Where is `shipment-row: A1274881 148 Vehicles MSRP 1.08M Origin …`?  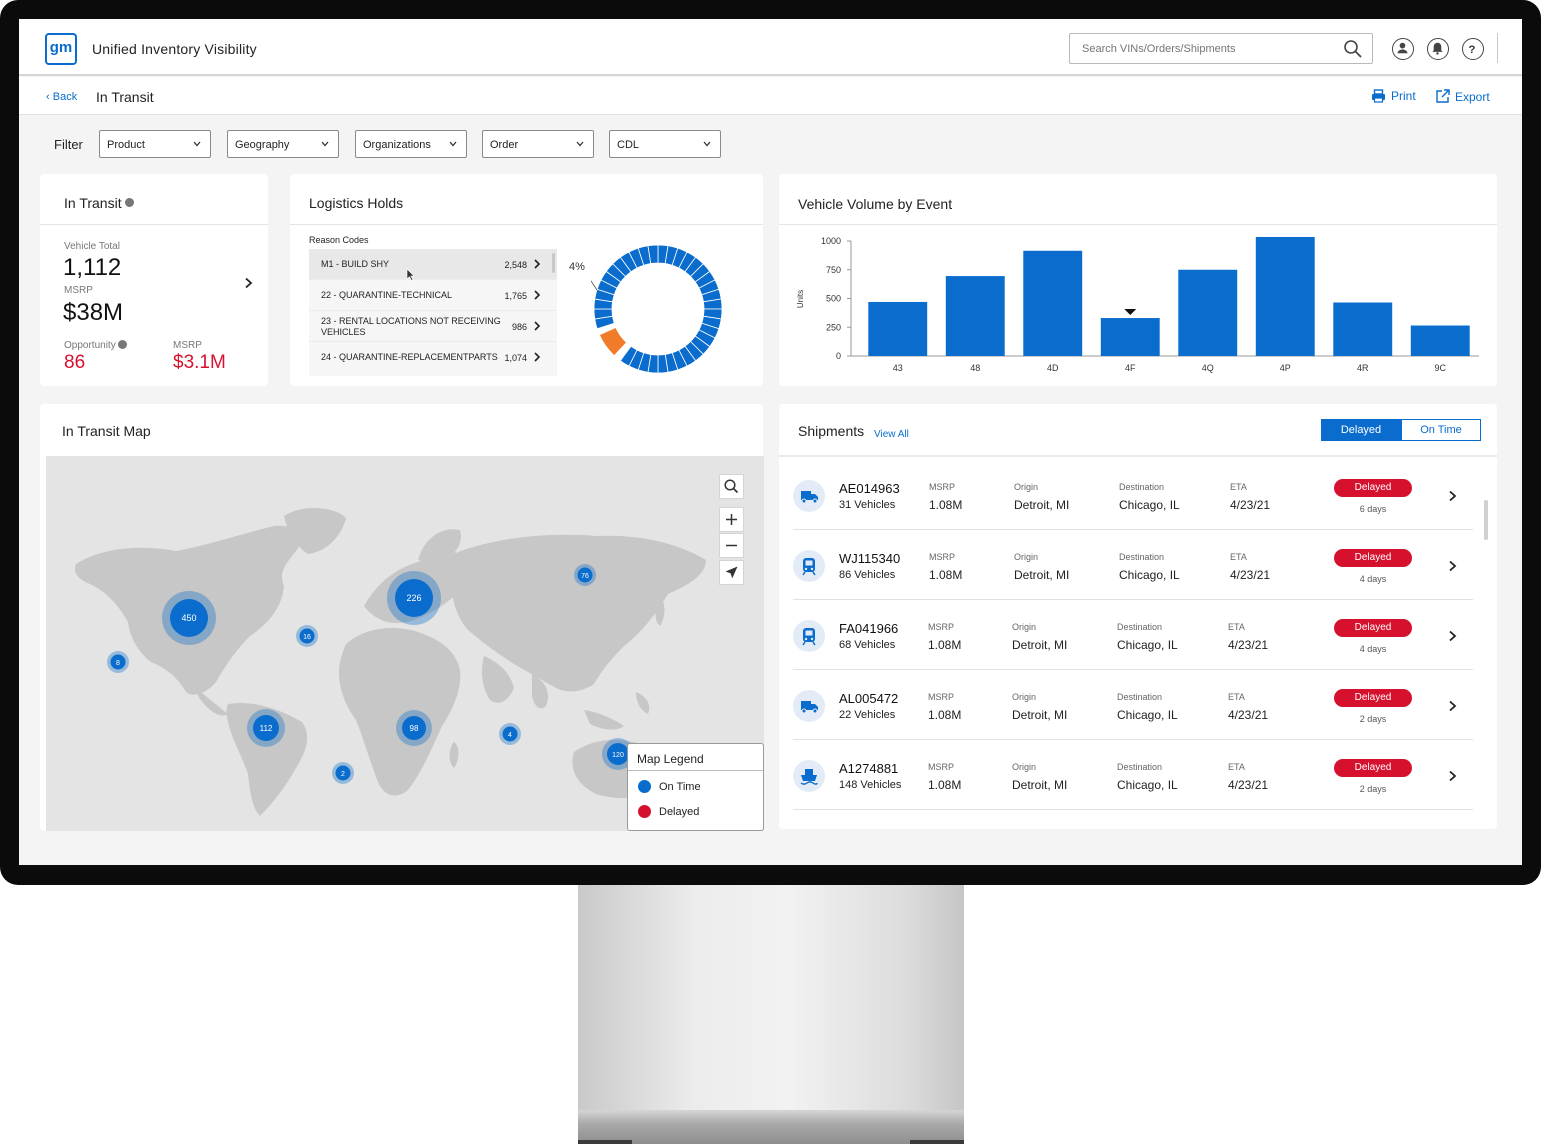
shipment-row: A1274881 148 Vehicles MSRP 1.08M Origin … is located at coordinates (1133, 775).